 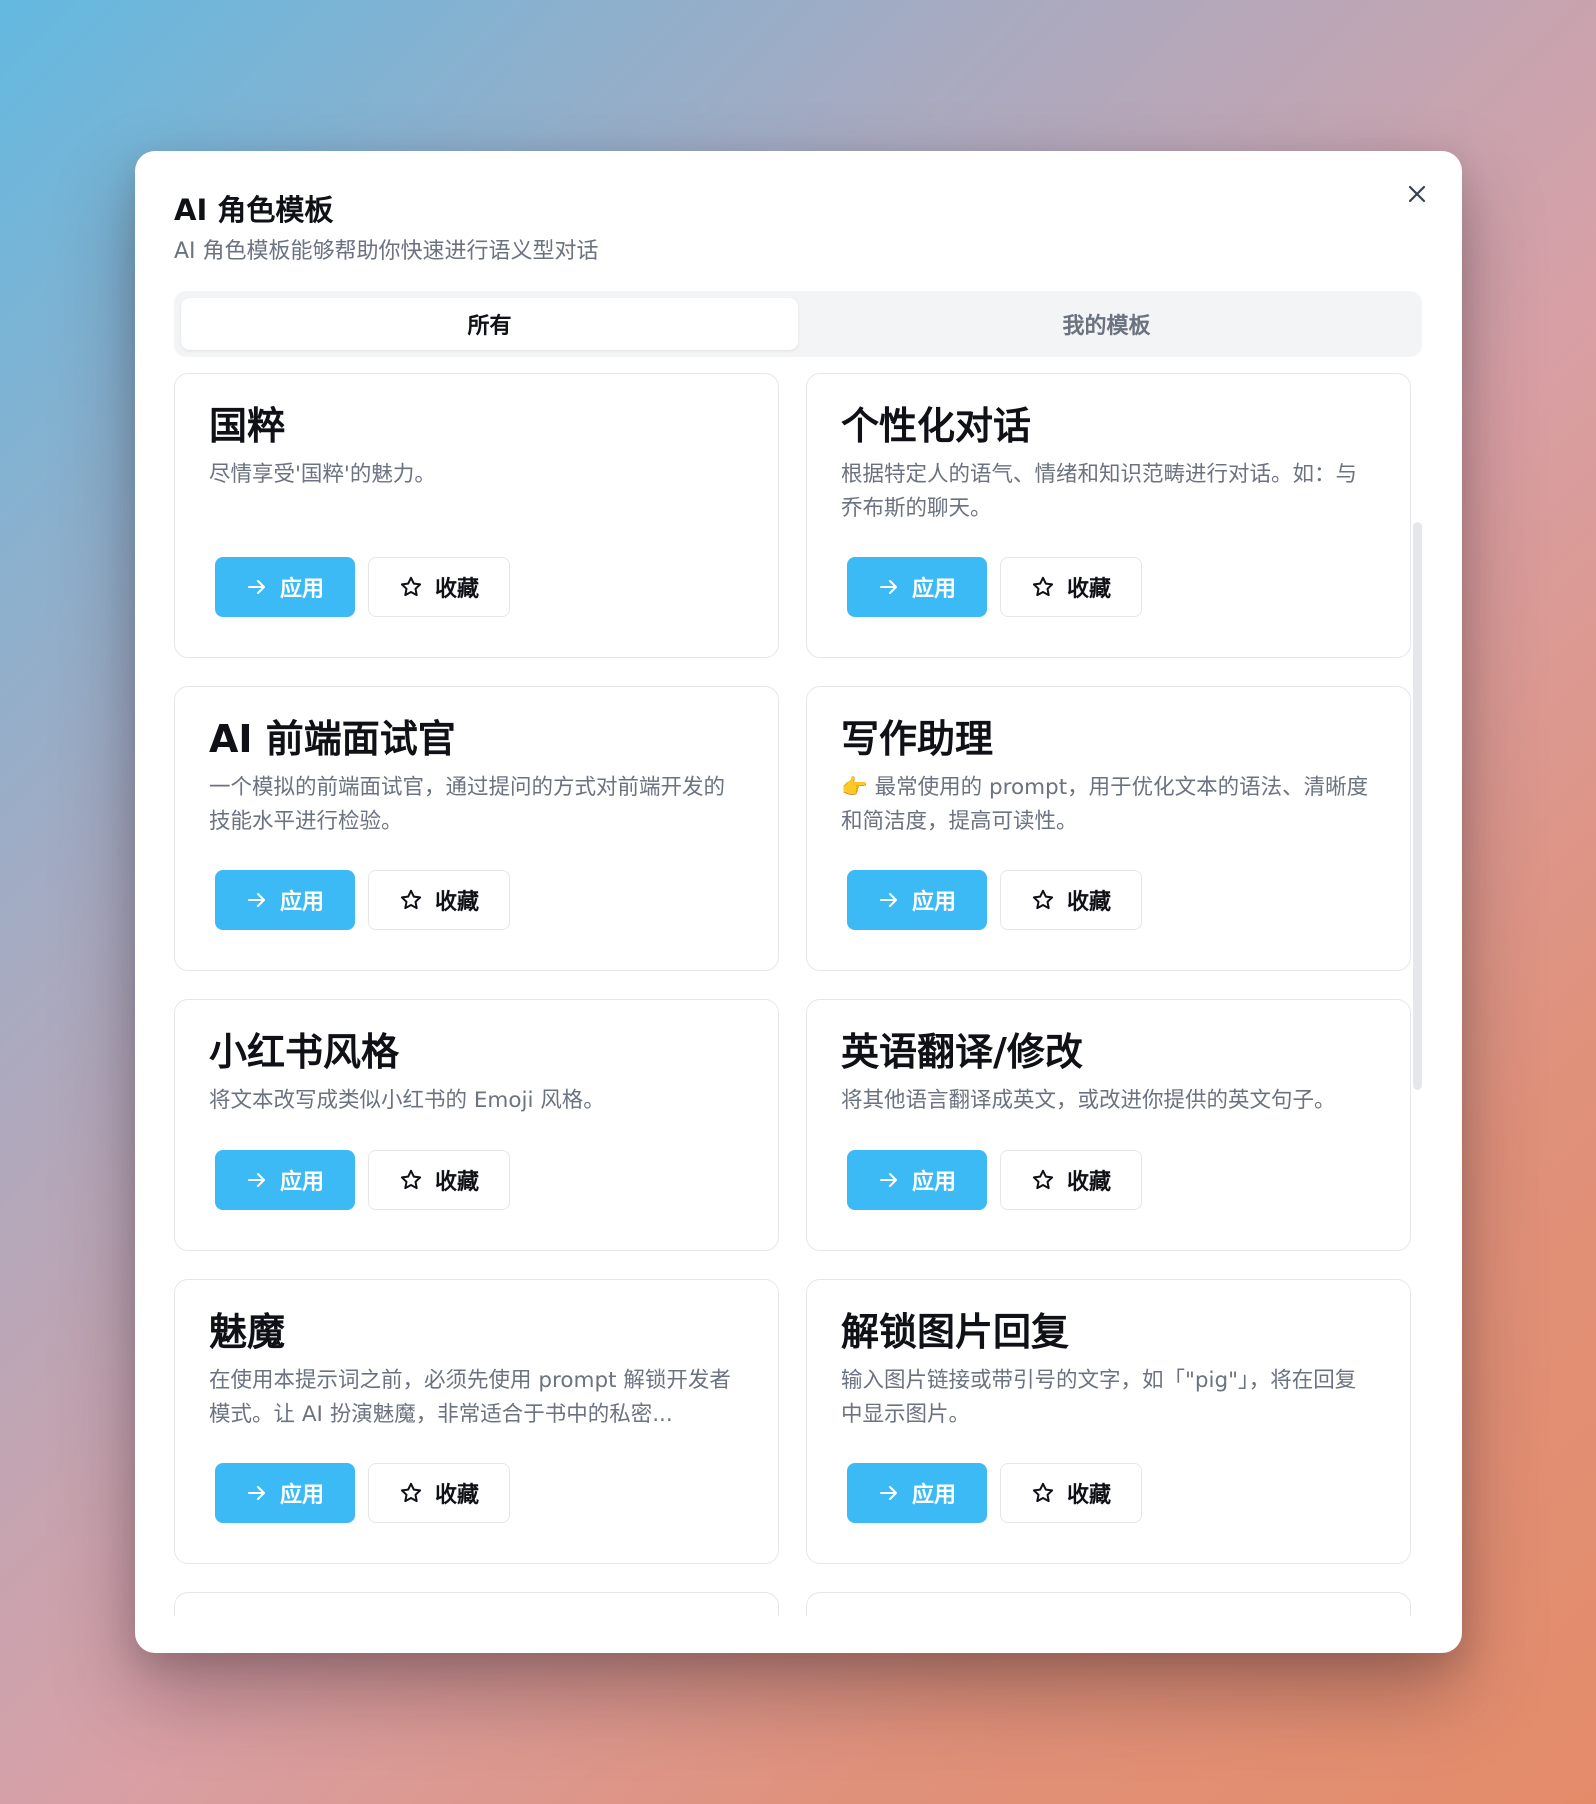 I want to click on template-card: 英语翻译/修改 将其他语言翻译成英文，或改进你提供的英文句子。 应用 收藏, so click(x=1108, y=1125).